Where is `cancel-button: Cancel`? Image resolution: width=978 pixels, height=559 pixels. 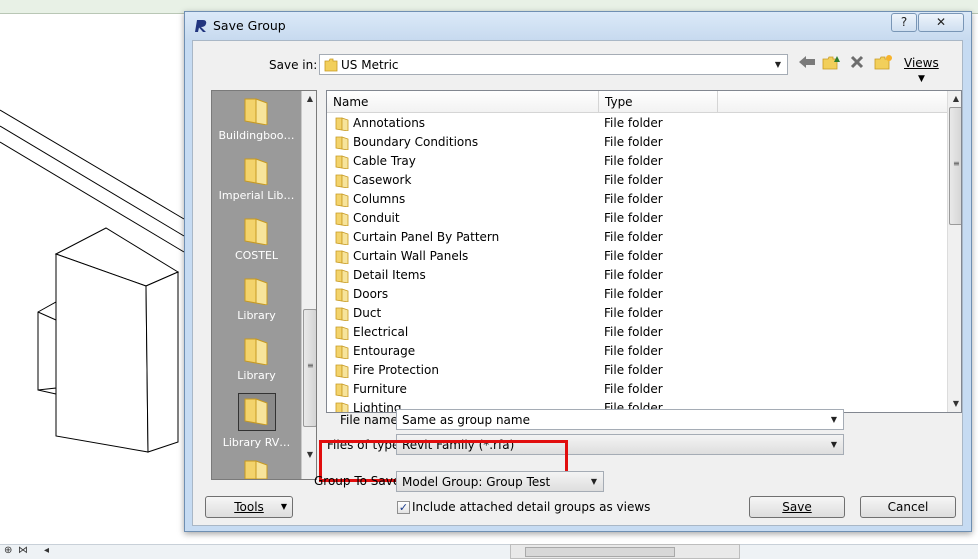 cancel-button: Cancel is located at coordinates (908, 507).